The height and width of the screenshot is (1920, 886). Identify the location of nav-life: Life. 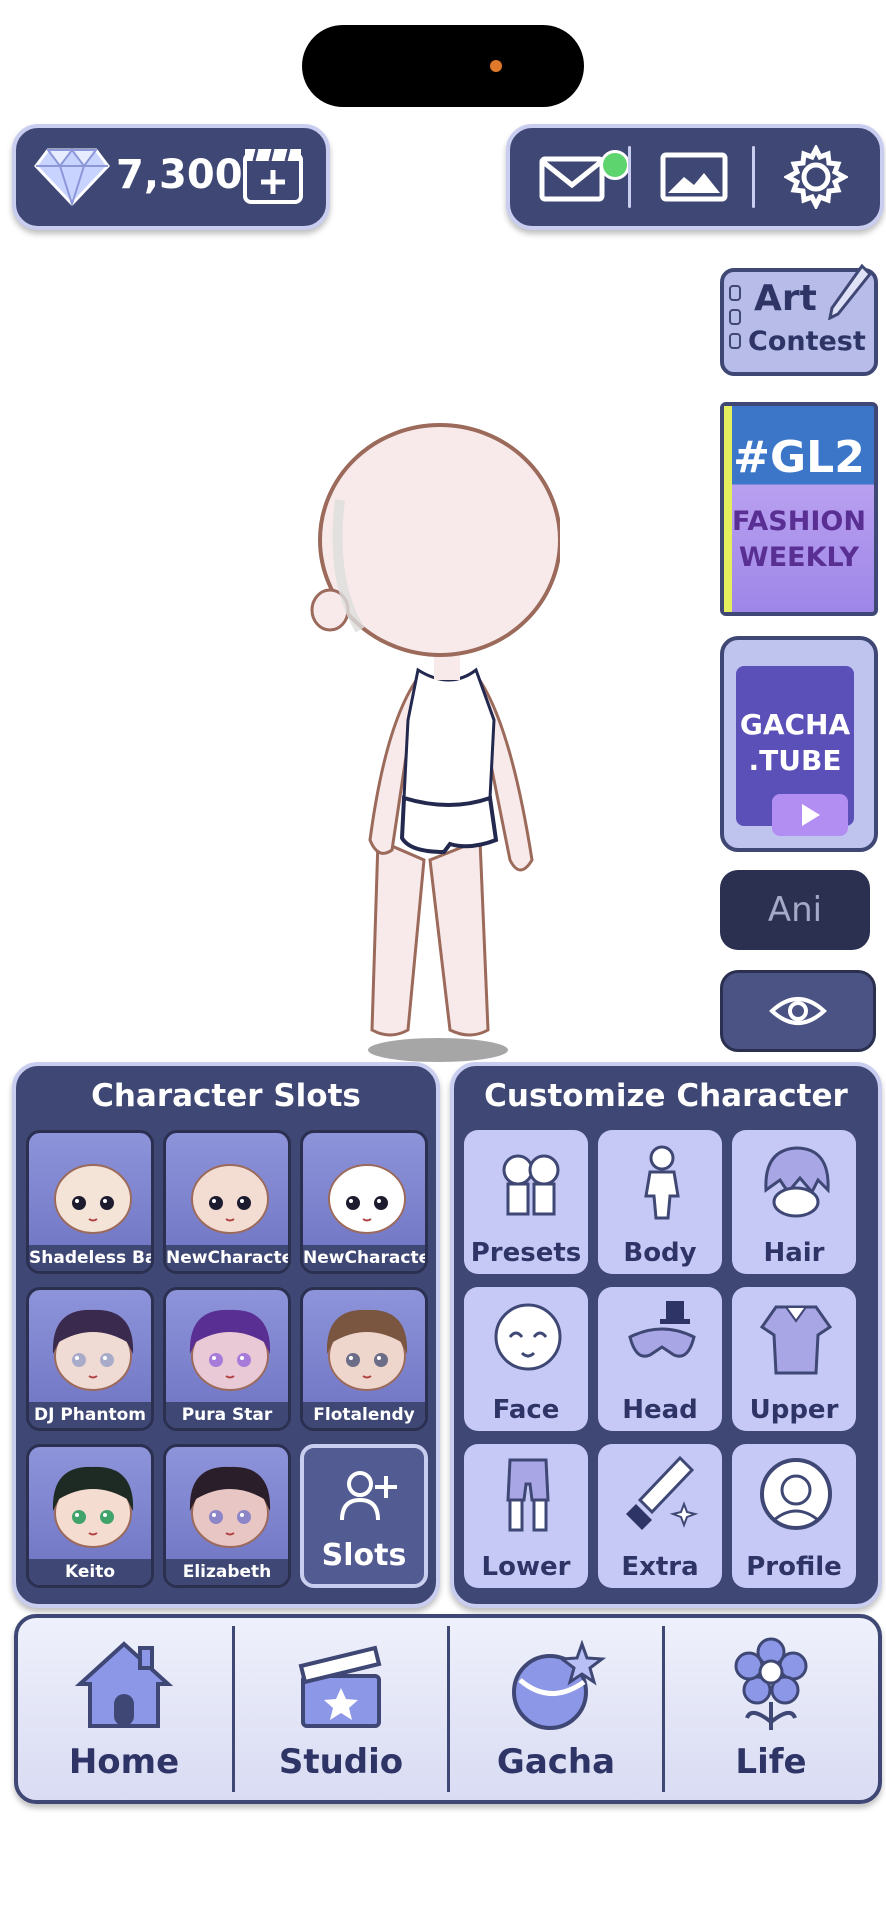
(771, 1709).